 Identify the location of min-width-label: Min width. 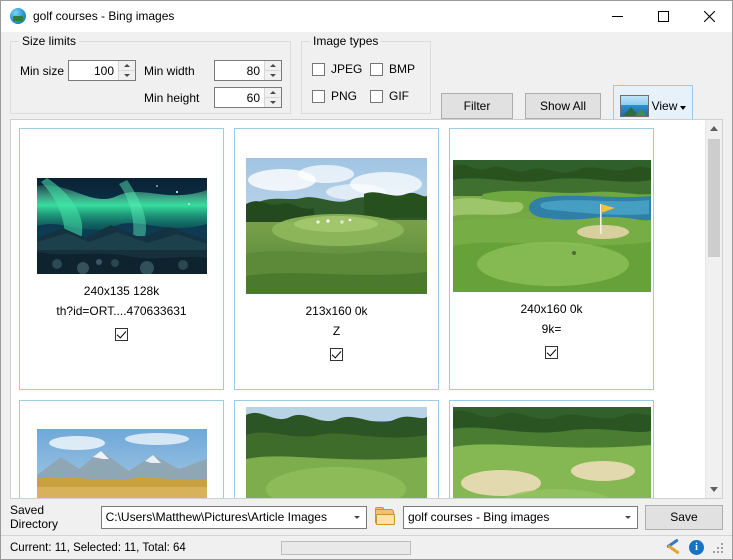
(169, 71).